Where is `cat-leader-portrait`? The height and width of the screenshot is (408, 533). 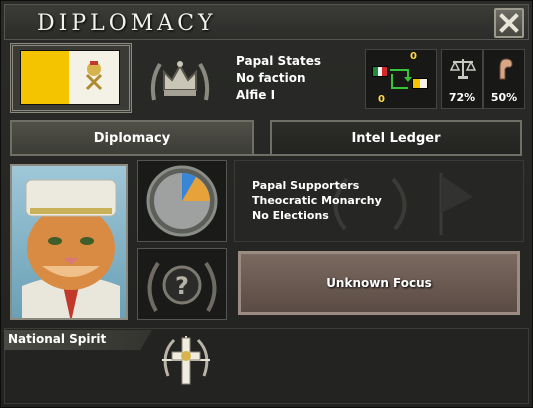
cat-leader-portrait is located at coordinates (71, 248).